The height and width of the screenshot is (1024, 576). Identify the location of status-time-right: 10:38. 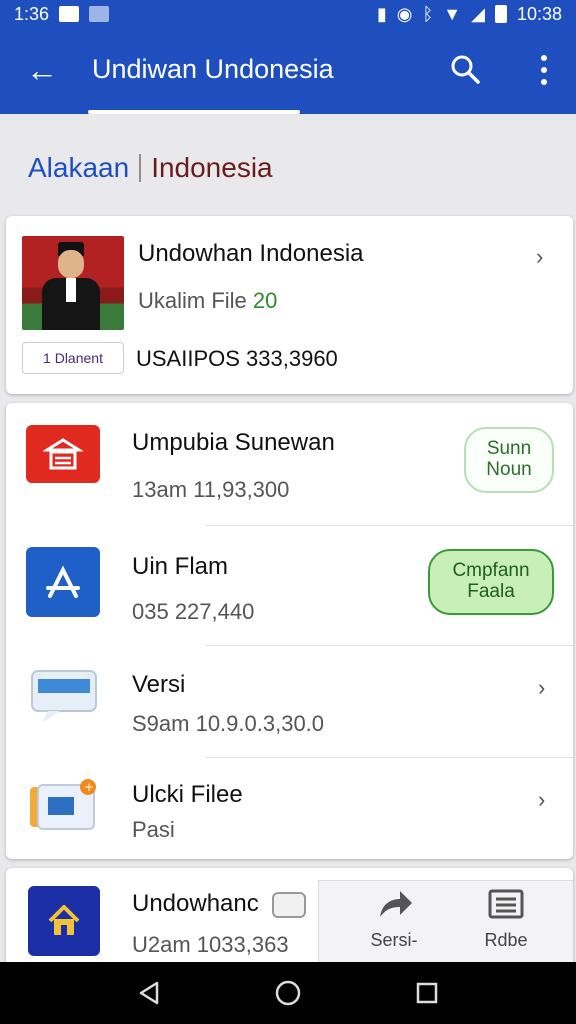
(539, 13).